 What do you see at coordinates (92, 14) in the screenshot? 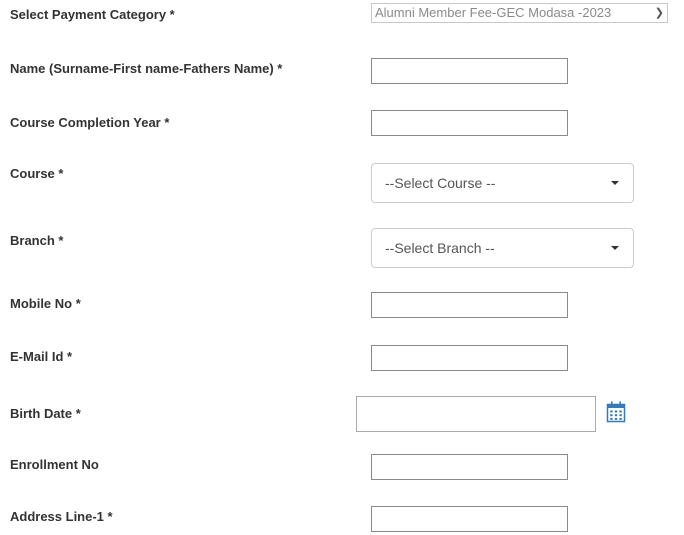
I see `payment-category-label: Select Payment Category *` at bounding box center [92, 14].